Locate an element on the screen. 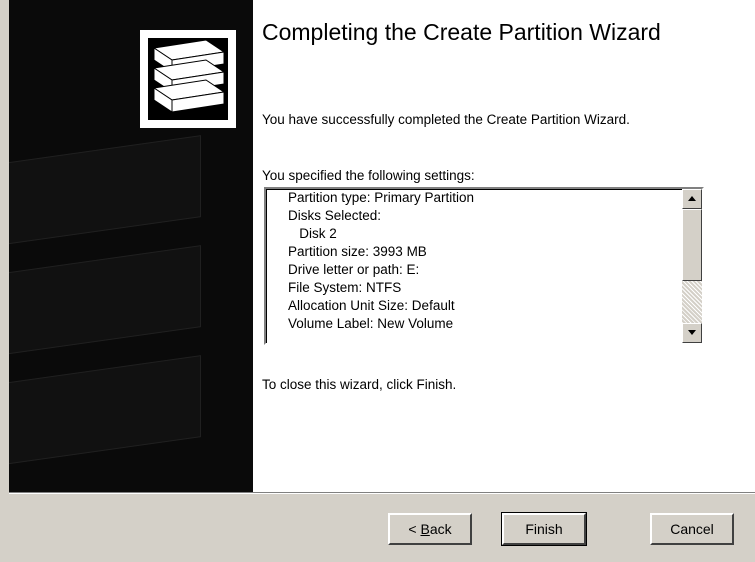 The width and height of the screenshot is (755, 562). back-button-label: ack is located at coordinates (440, 529).